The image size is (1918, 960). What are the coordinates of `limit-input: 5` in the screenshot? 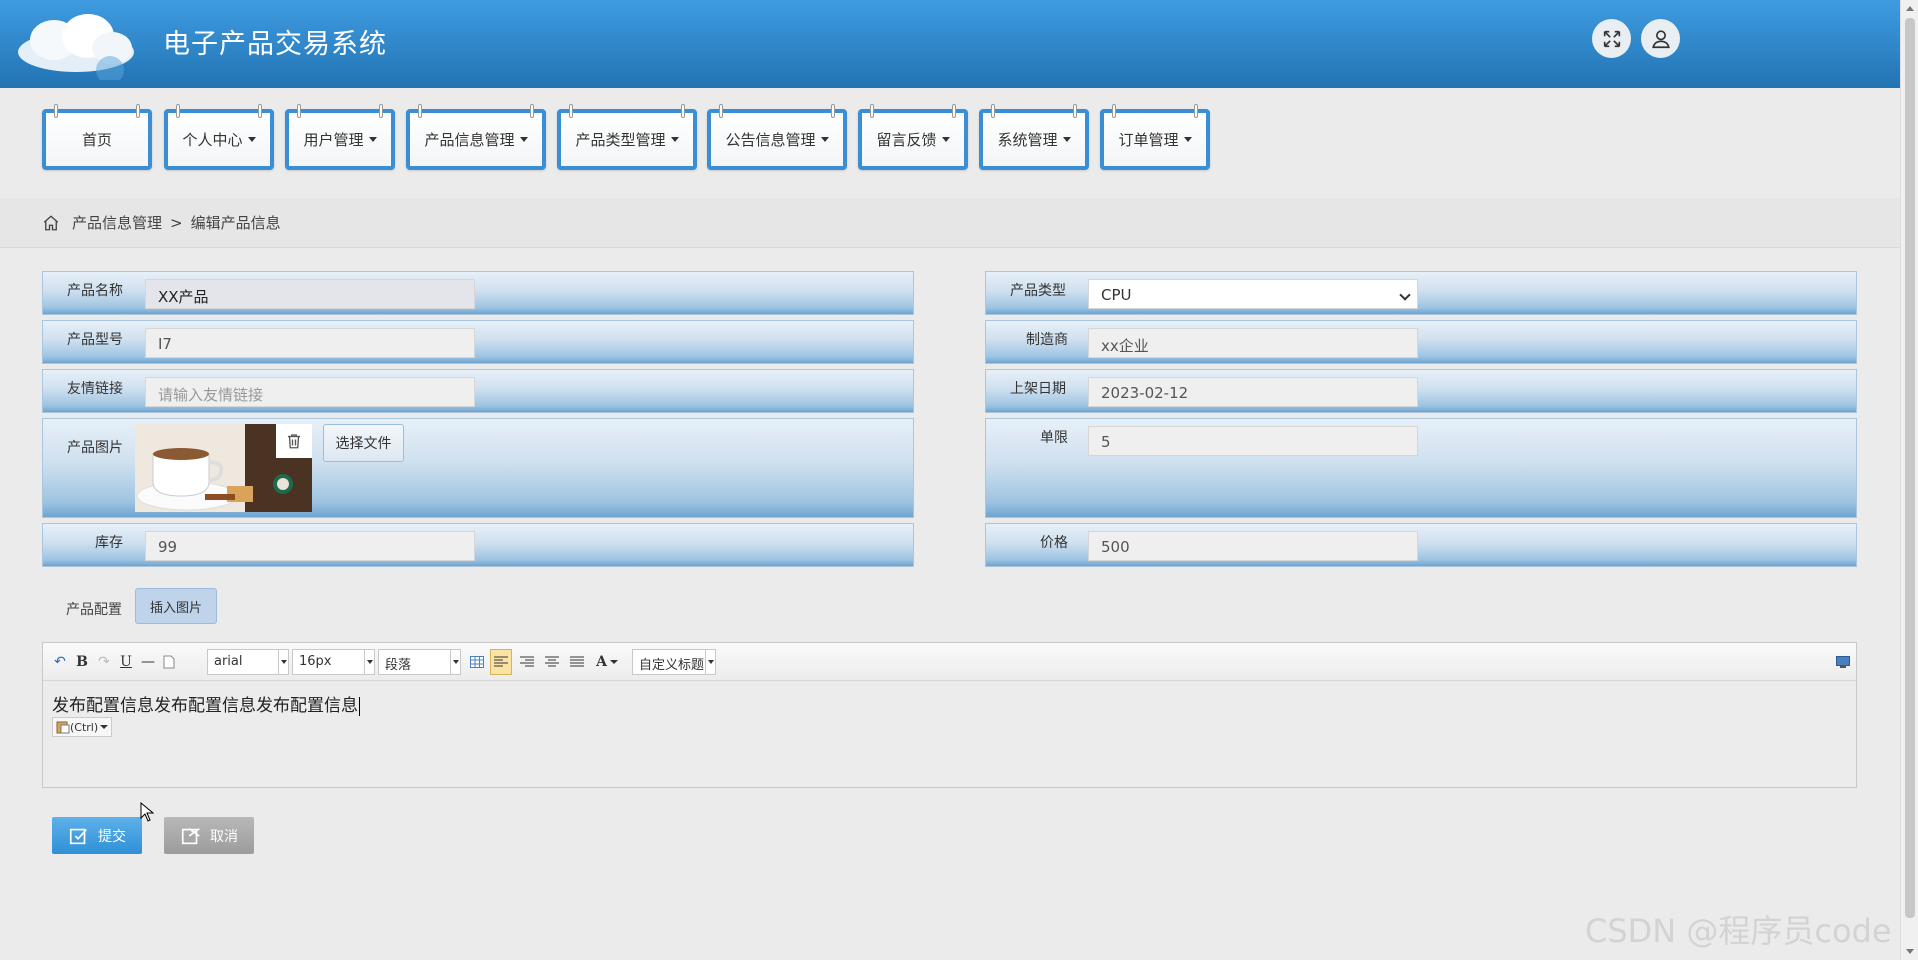 It's located at (1253, 441).